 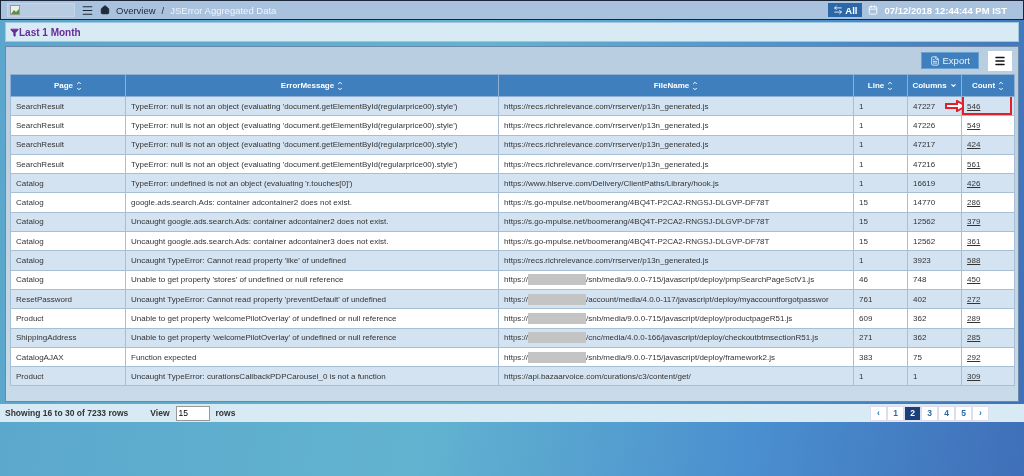 I want to click on table-cell: 748, so click(x=920, y=280).